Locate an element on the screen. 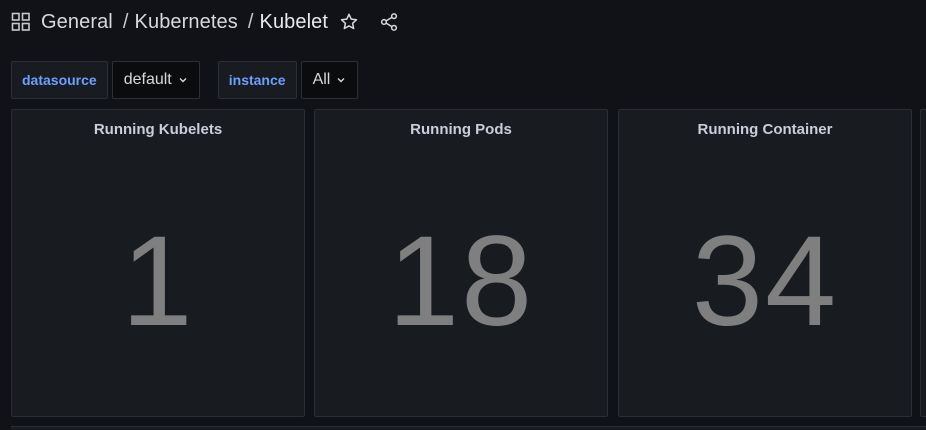  breadcrumb: General / Kubernetes / Kubelet is located at coordinates (184, 22).